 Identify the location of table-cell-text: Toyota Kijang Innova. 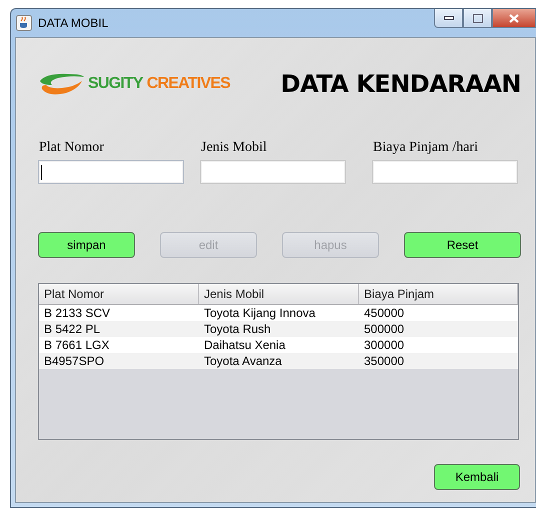
(259, 313).